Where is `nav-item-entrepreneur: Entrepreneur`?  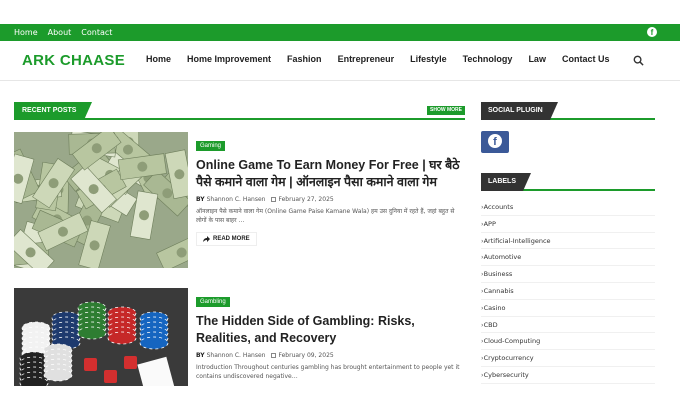
nav-item-entrepreneur: Entrepreneur is located at coordinates (366, 59).